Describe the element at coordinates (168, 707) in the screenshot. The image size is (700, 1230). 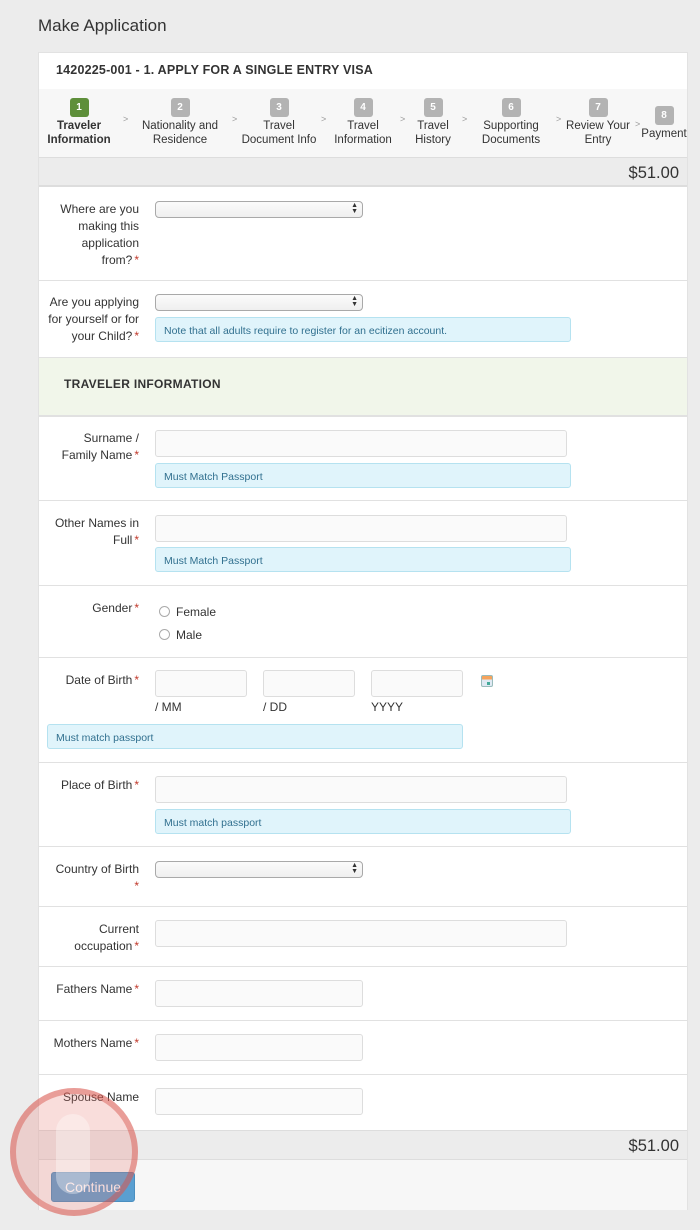
I see `dob-month-label: / MM` at that location.